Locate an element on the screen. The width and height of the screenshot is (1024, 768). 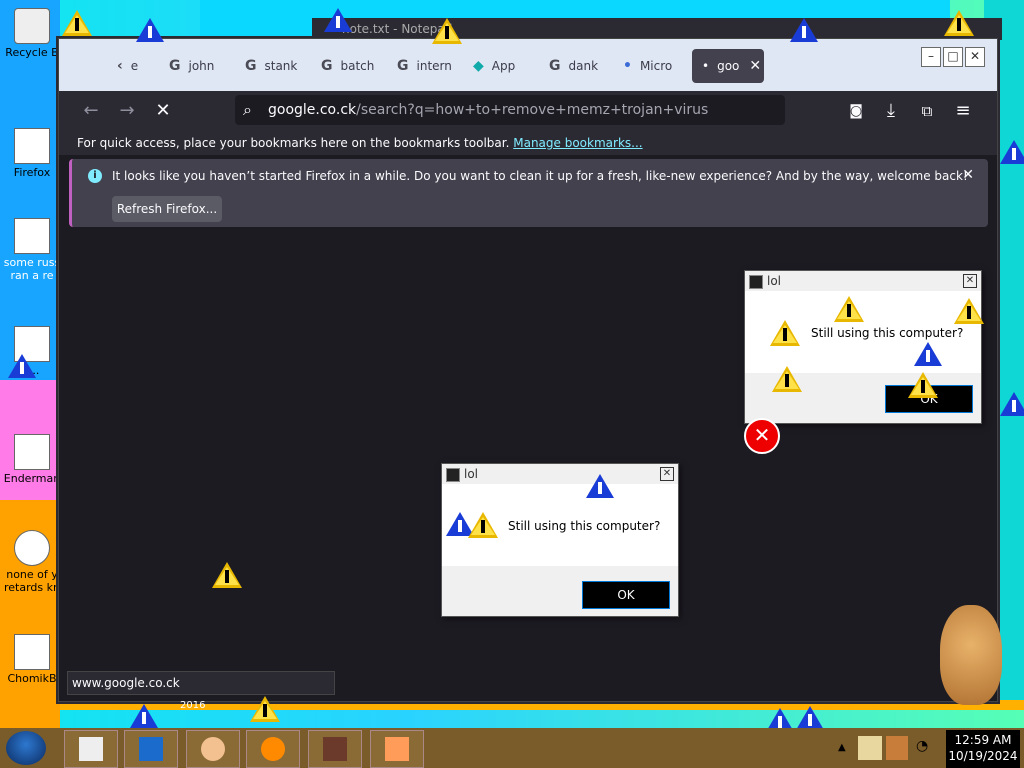
system-tray: ▲ ◔ 12:59 AM 10/19/2024 is located at coordinates (929, 748).